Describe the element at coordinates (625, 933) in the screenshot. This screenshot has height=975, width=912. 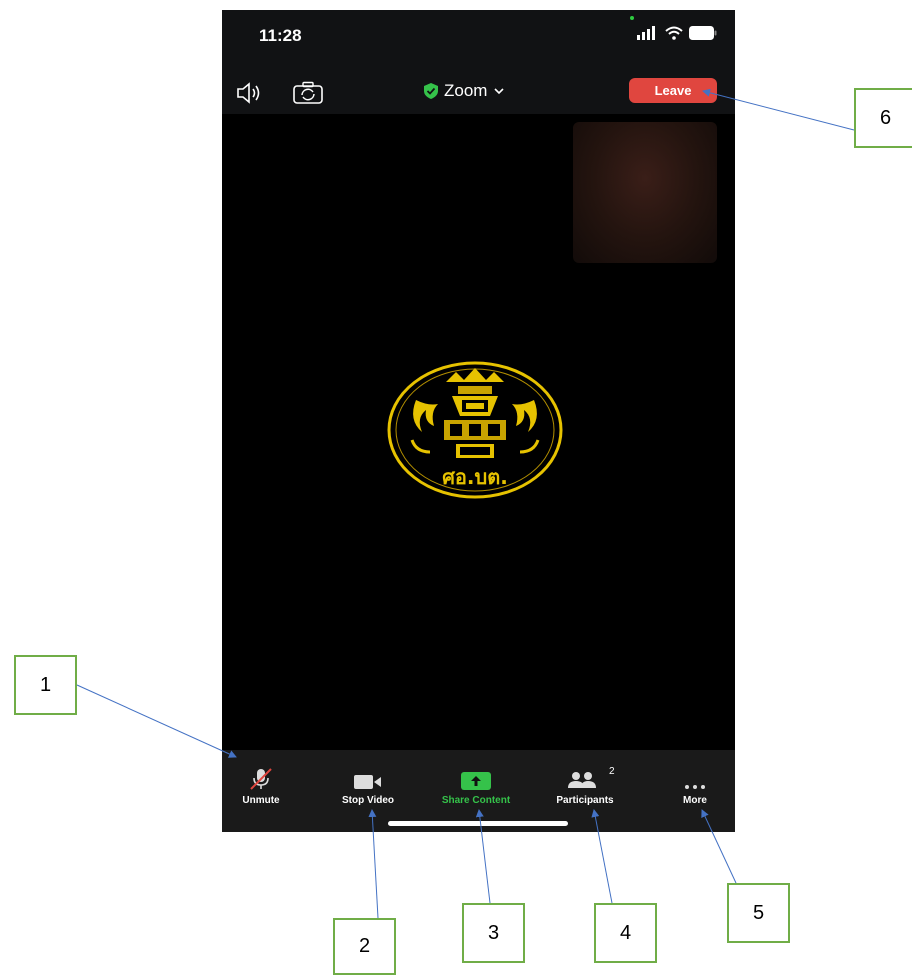
I see `callout-4: 4` at that location.